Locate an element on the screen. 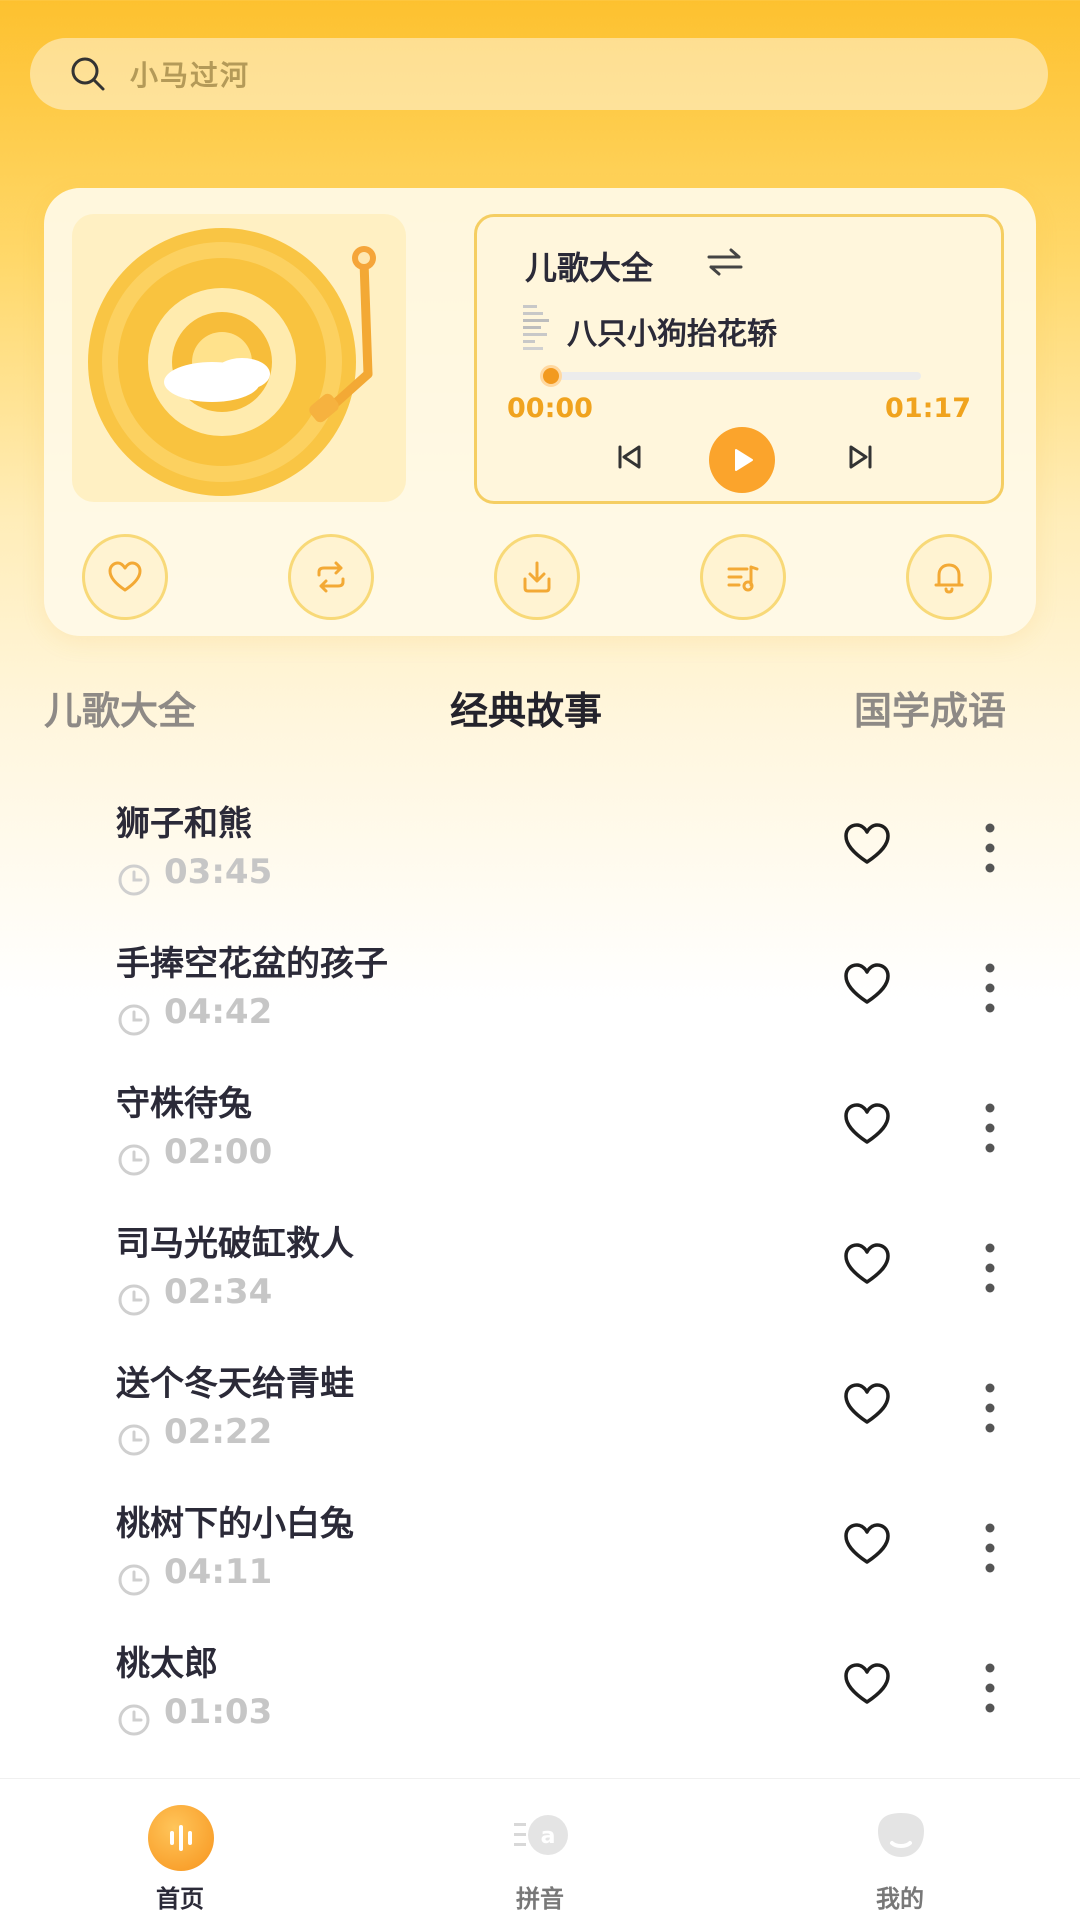 The width and height of the screenshot is (1080, 1921). record-player-icon is located at coordinates (232, 362).